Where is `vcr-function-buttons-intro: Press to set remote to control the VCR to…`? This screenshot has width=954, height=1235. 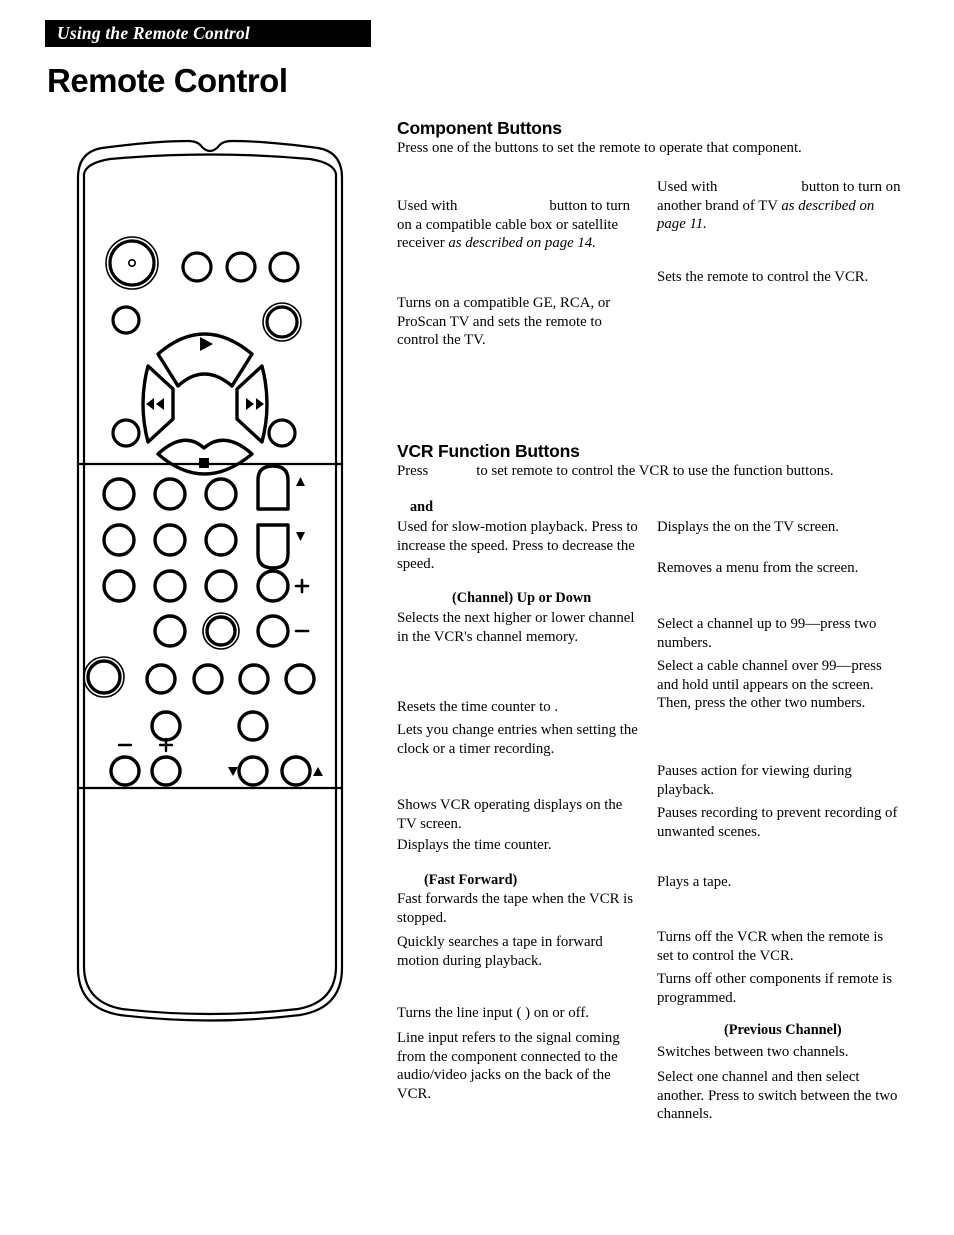 vcr-function-buttons-intro: Press to set remote to control the VCR to… is located at coordinates (615, 471).